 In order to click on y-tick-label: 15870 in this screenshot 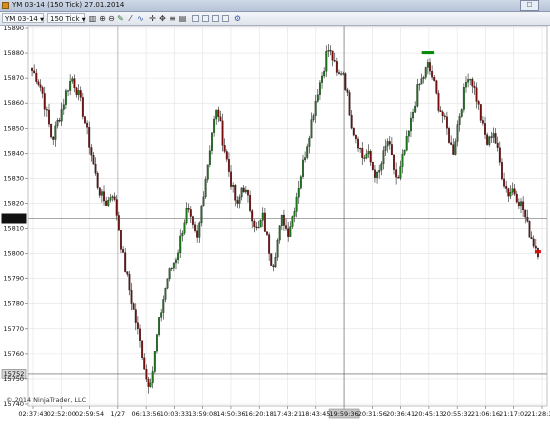, I will do `click(13, 78)`.